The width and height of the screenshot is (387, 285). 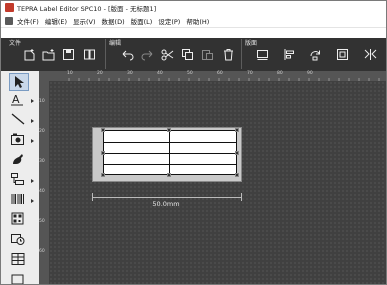 I want to click on barcode-icon, so click(x=17, y=199).